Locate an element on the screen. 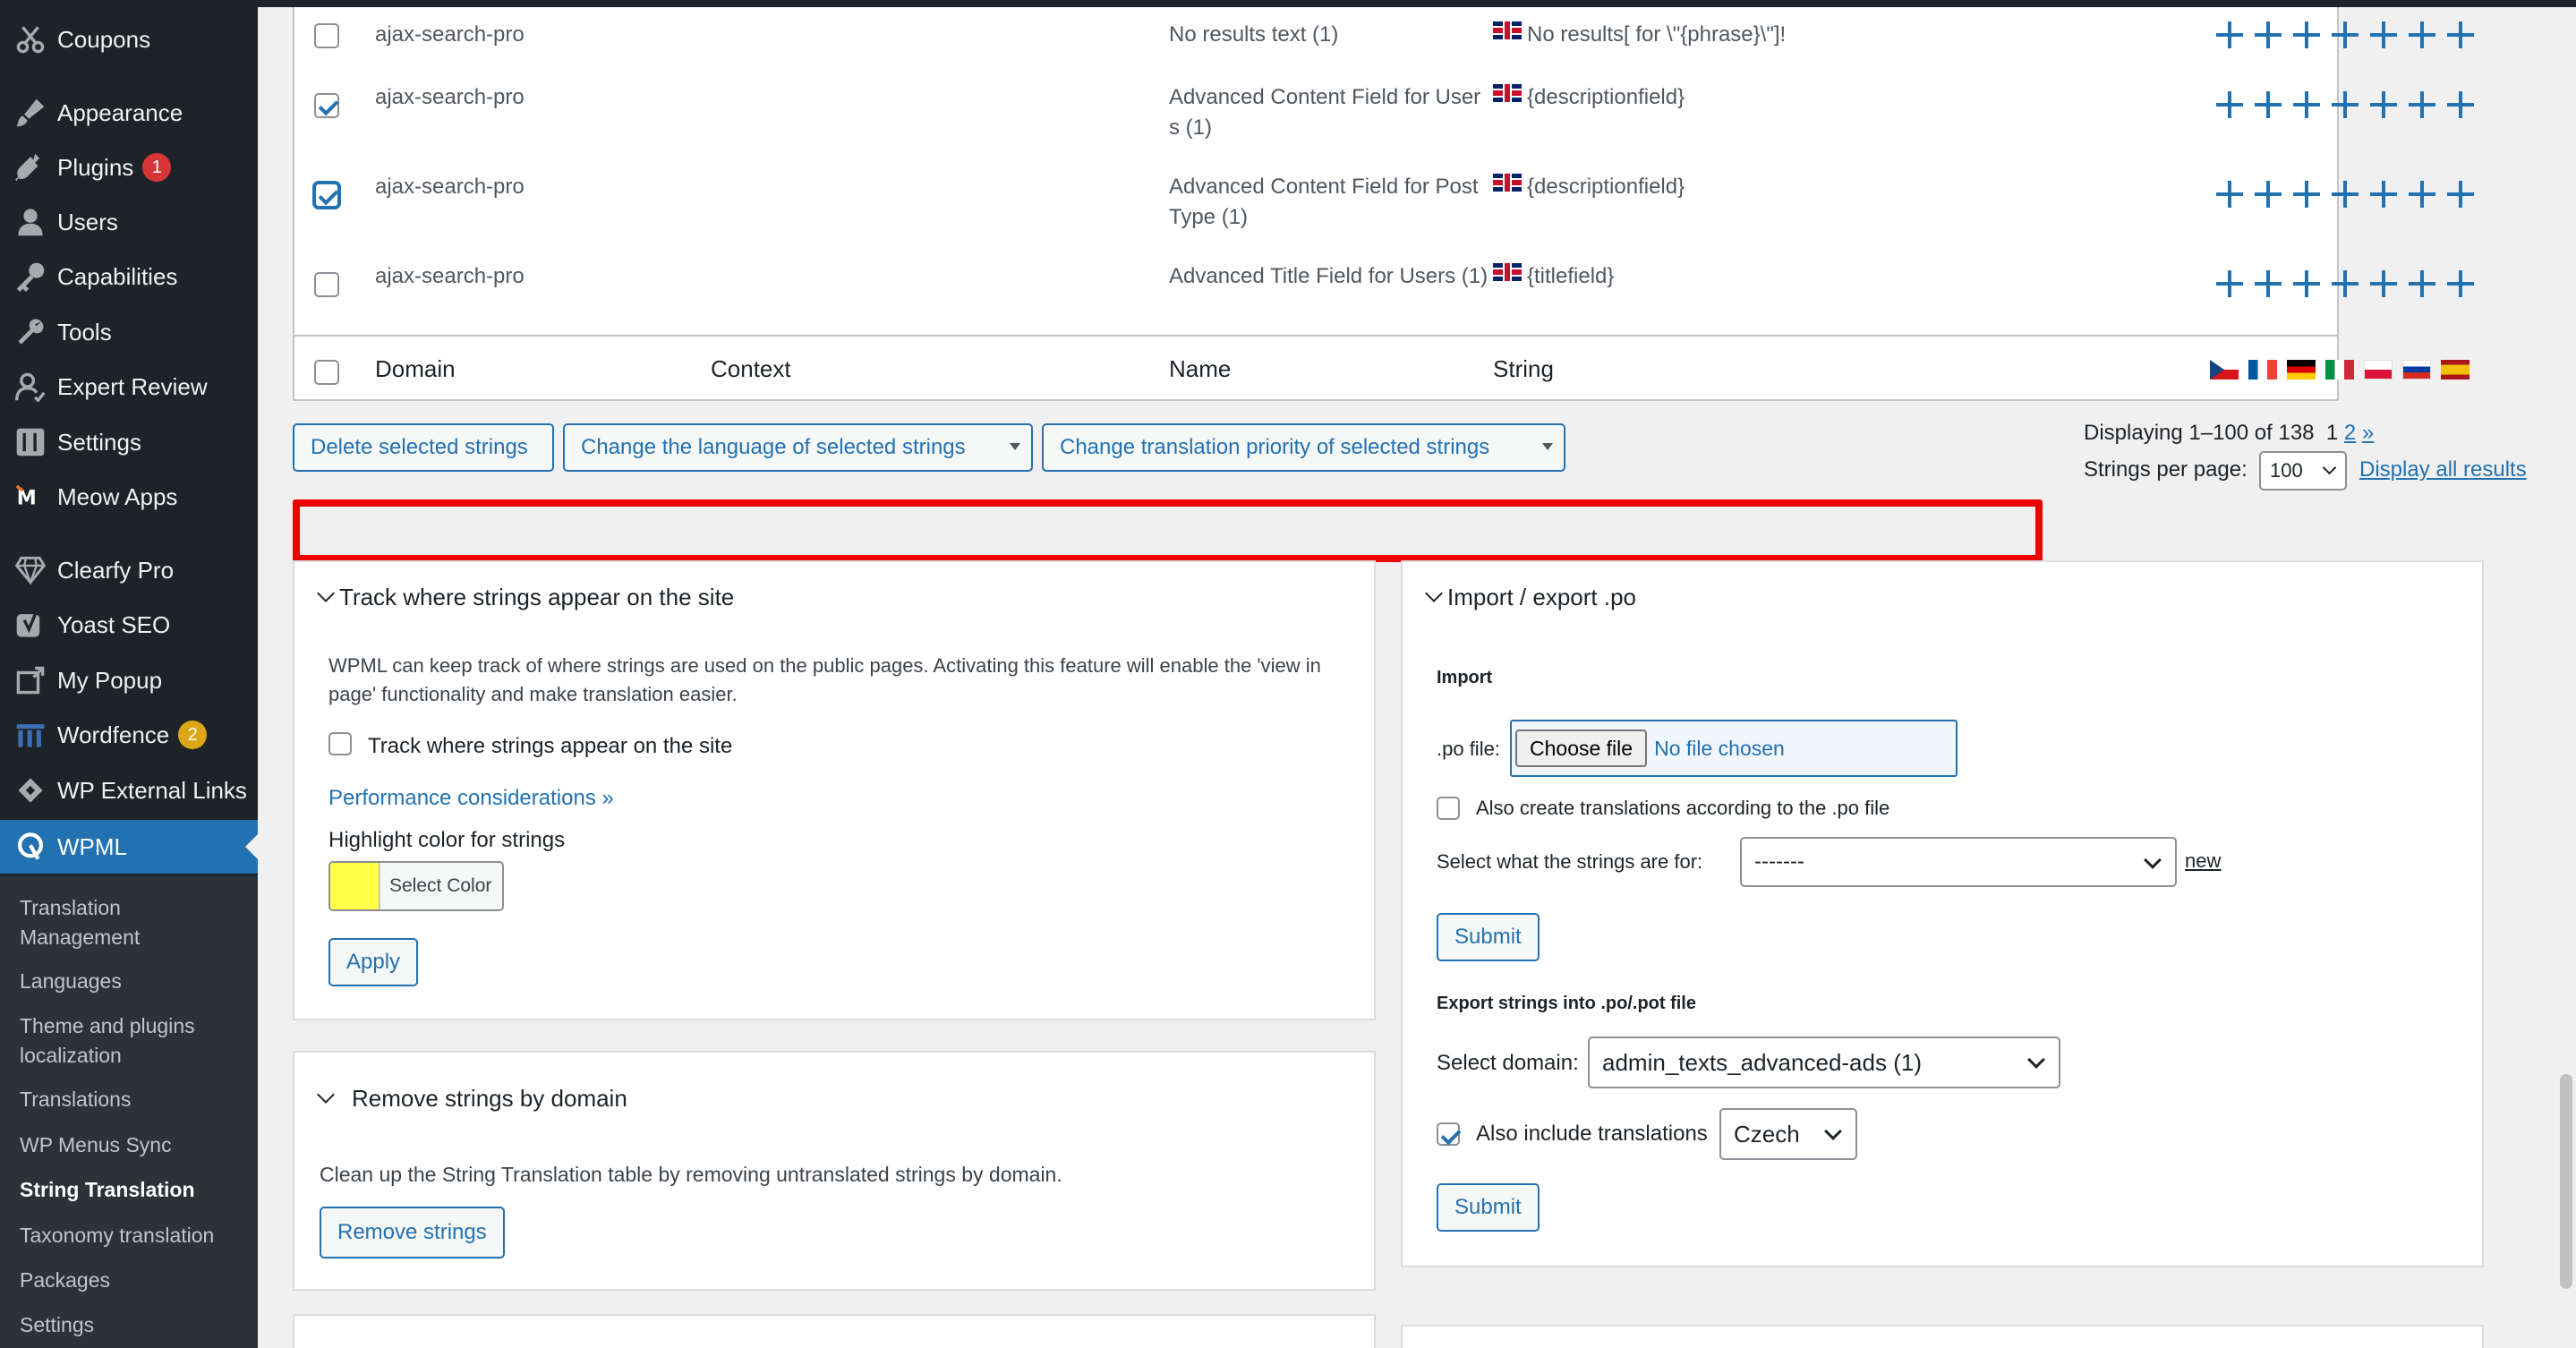  submenu-packages: Packages is located at coordinates (131, 1280).